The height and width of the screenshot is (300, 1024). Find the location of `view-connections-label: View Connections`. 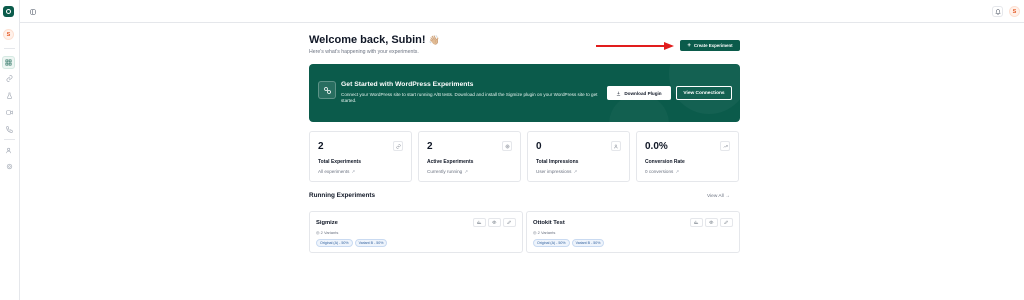

view-connections-label: View Connections is located at coordinates (704, 93).